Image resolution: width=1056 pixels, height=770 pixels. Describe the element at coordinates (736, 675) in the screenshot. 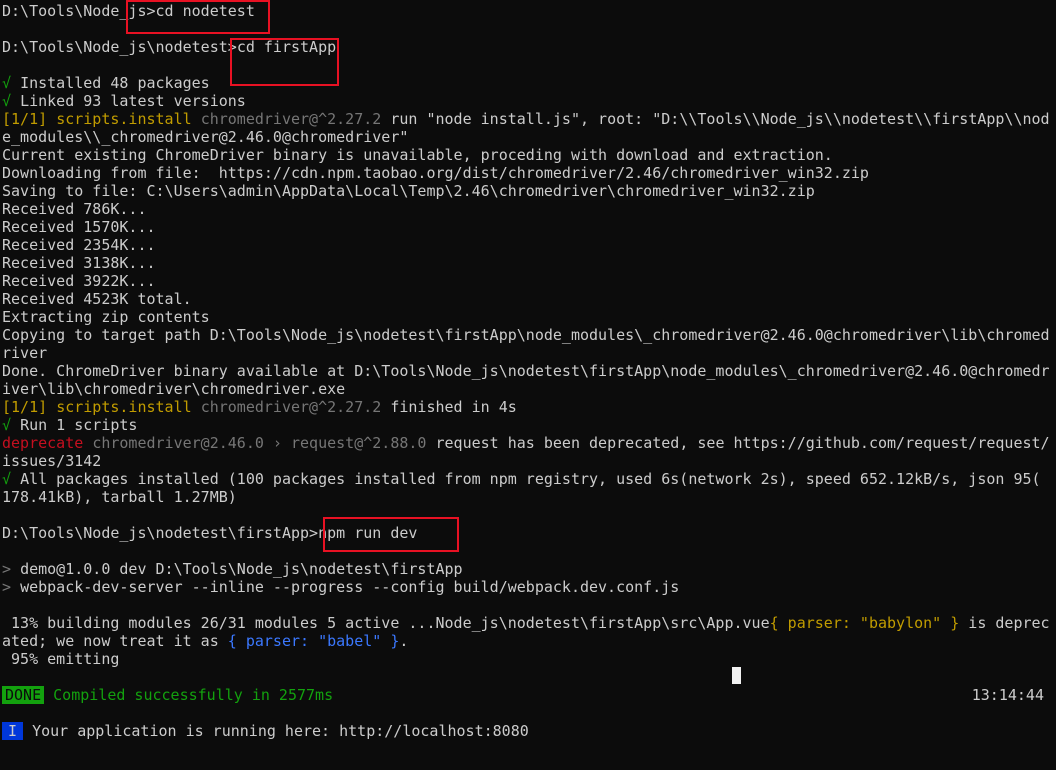

I see `text-cursor` at that location.